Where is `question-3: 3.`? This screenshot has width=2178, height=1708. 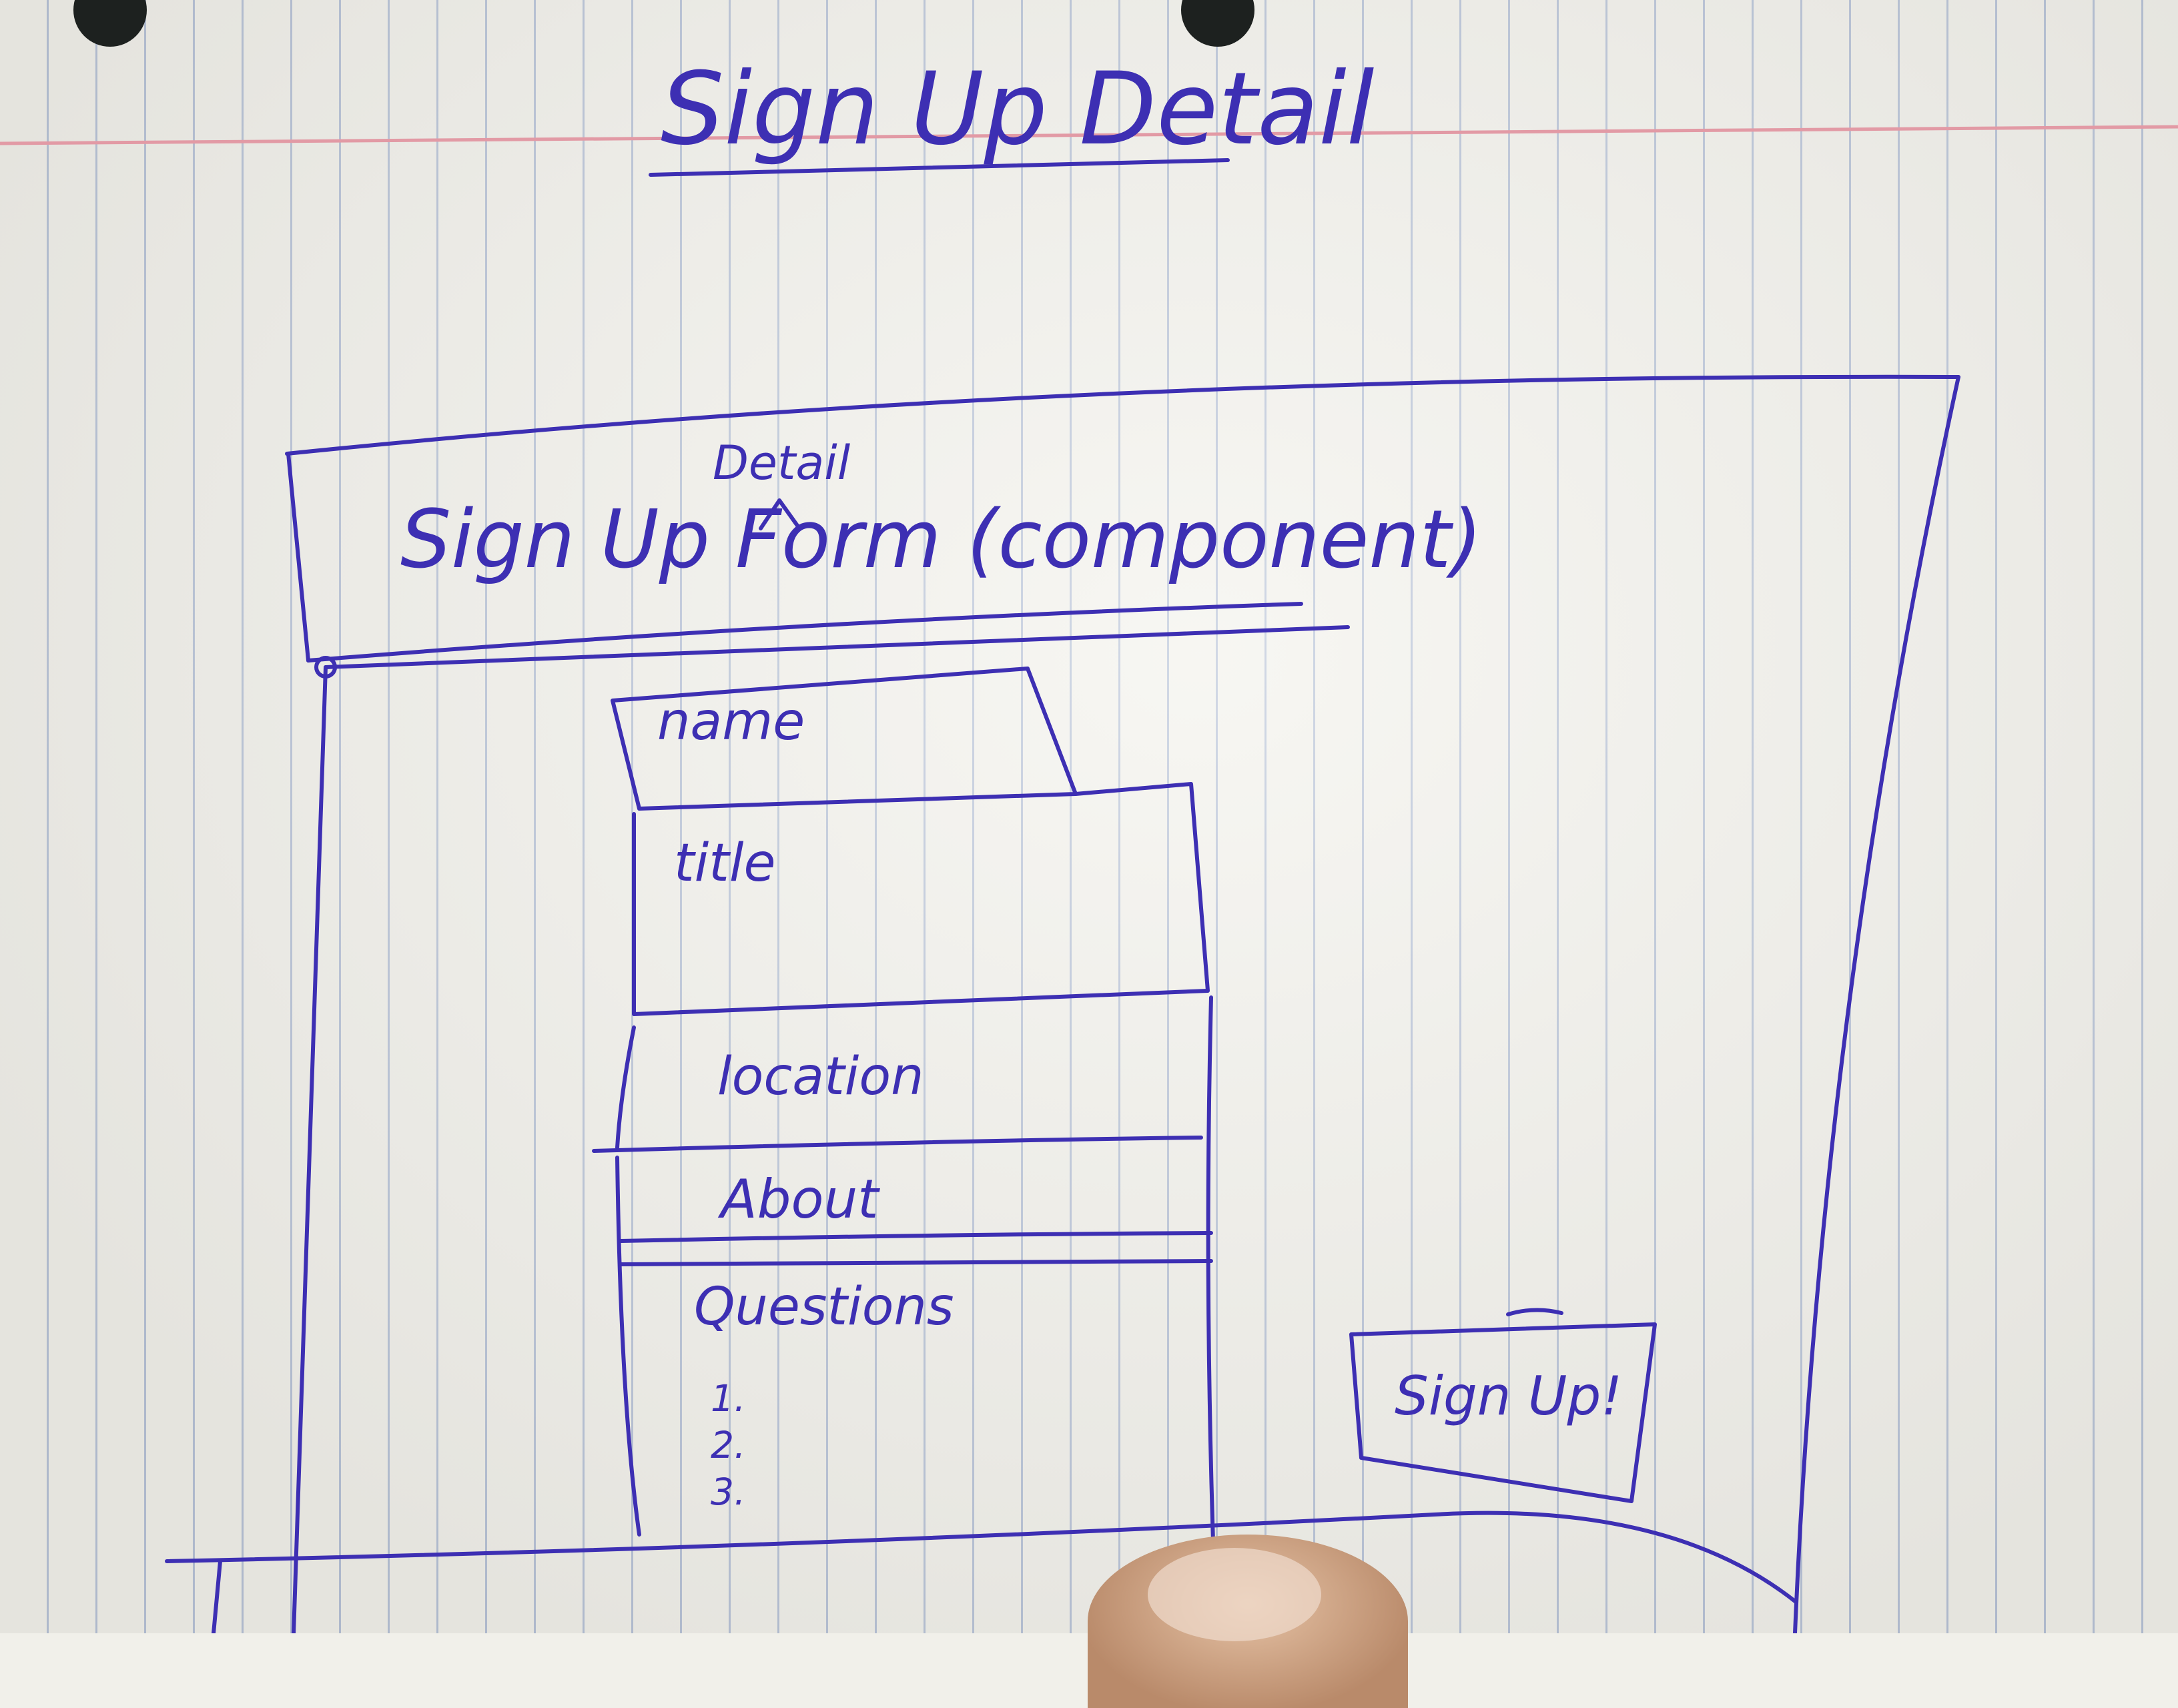
question-3: 3. is located at coordinates (728, 1492).